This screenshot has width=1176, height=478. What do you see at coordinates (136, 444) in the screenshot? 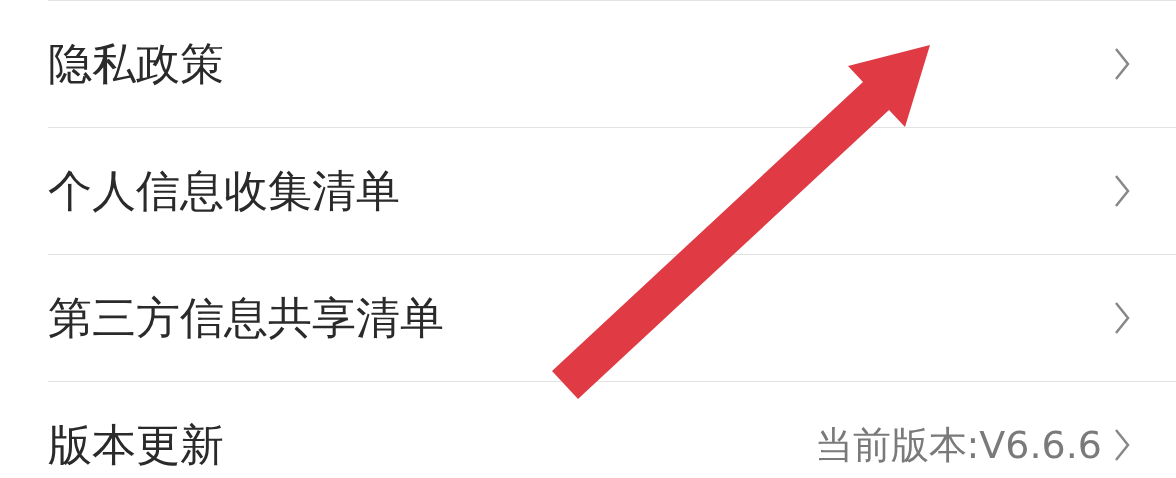
I see `row-title: 版本更新` at bounding box center [136, 444].